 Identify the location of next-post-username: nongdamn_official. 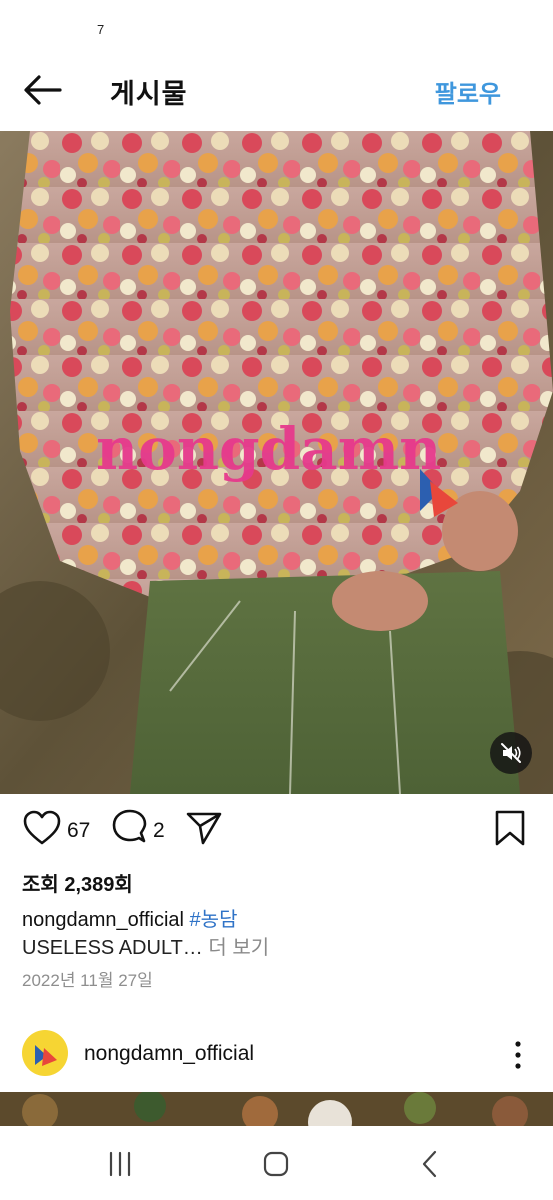
(169, 1054).